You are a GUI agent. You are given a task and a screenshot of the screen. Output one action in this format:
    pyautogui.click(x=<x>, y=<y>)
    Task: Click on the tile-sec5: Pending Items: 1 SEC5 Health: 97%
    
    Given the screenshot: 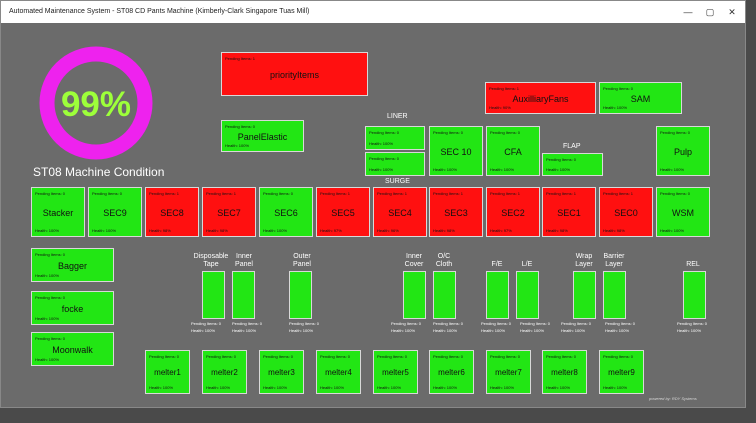 What is the action you would take?
    pyautogui.click(x=343, y=212)
    